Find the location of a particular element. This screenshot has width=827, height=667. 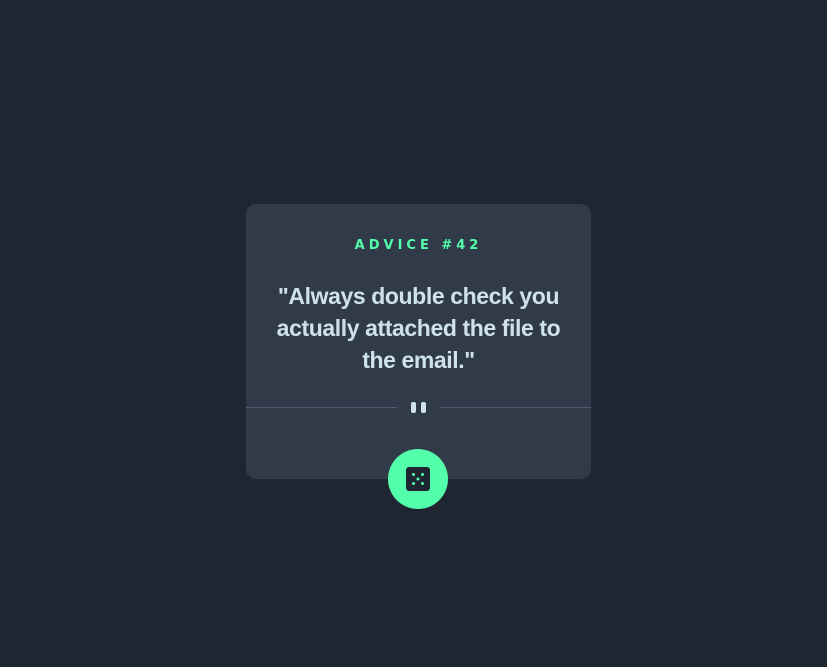

generate-advice-button is located at coordinates (418, 479).